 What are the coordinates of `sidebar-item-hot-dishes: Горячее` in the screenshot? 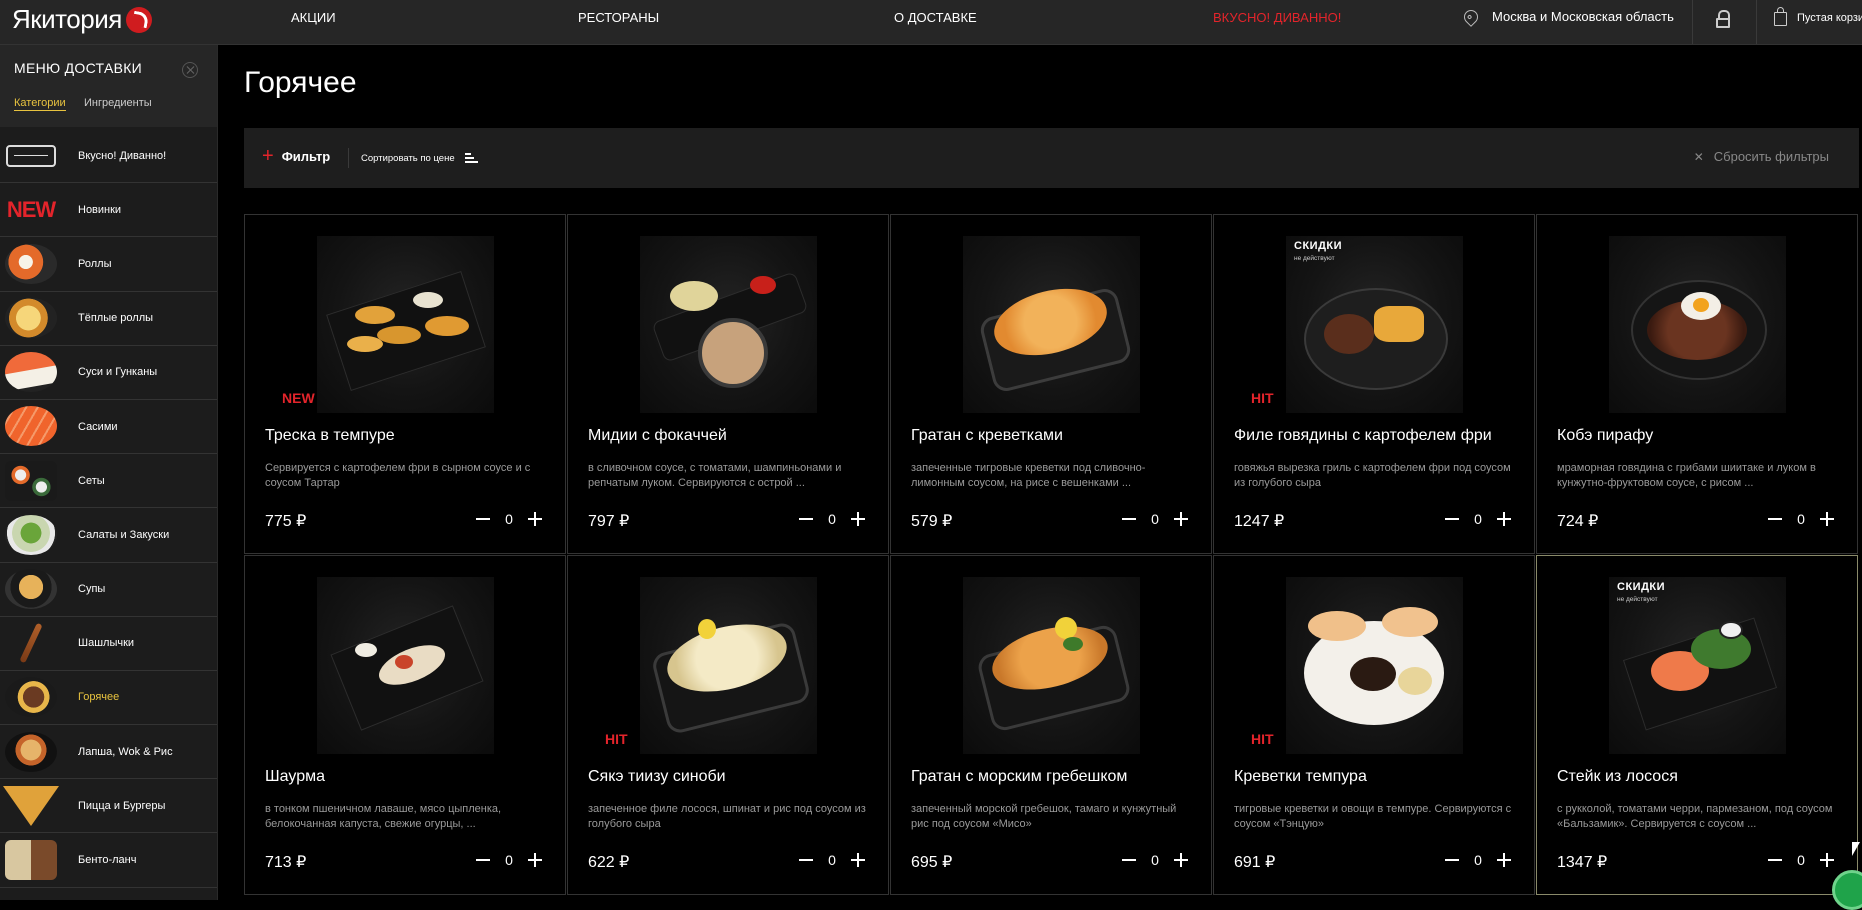 It's located at (108, 698).